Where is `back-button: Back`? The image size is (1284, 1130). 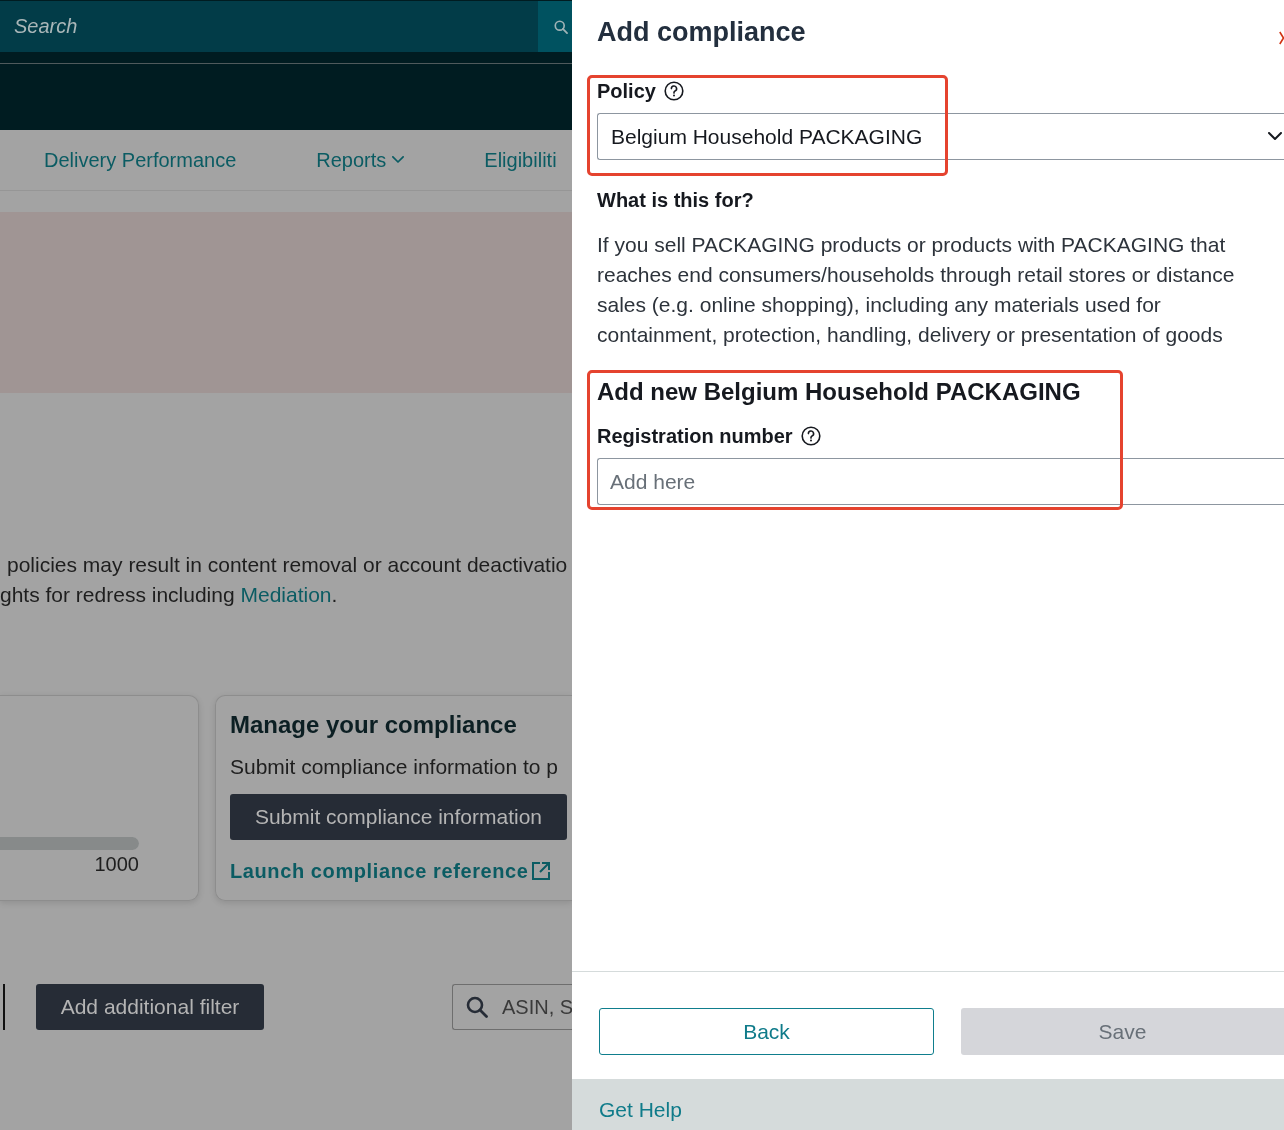
back-button: Back is located at coordinates (766, 1031).